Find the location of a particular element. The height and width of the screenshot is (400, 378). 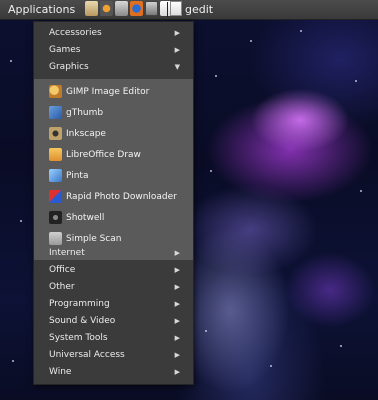

gedit-window-button: gedit is located at coordinates (199, 10).